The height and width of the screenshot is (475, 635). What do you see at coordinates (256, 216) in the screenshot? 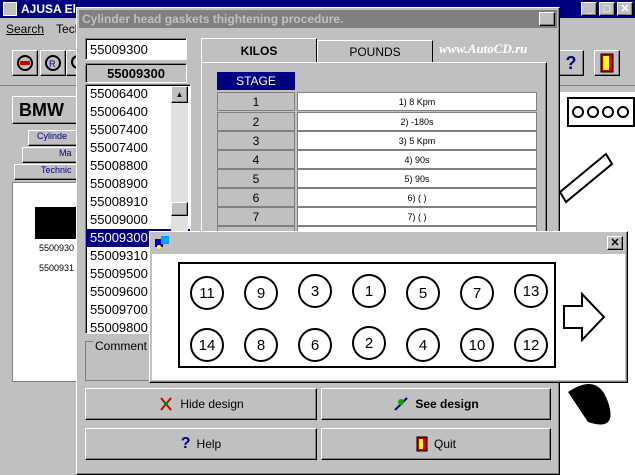
I see `stage-number: 7` at bounding box center [256, 216].